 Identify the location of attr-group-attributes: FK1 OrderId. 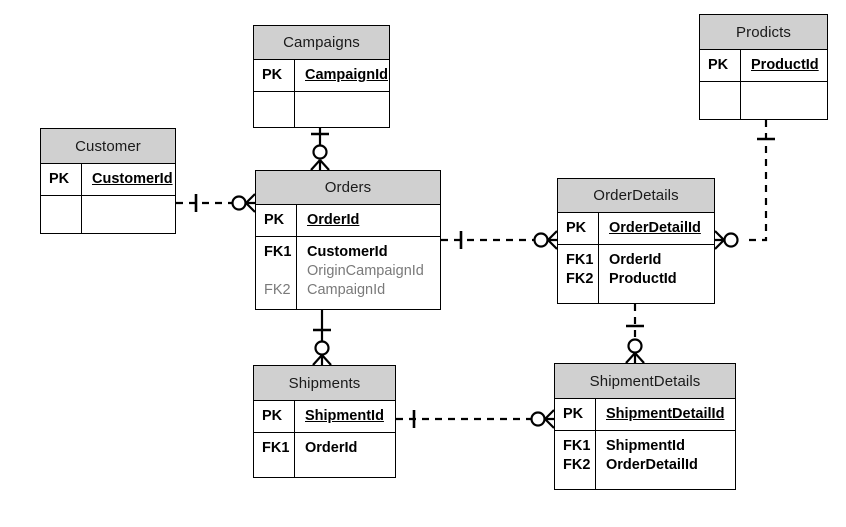
(324, 455).